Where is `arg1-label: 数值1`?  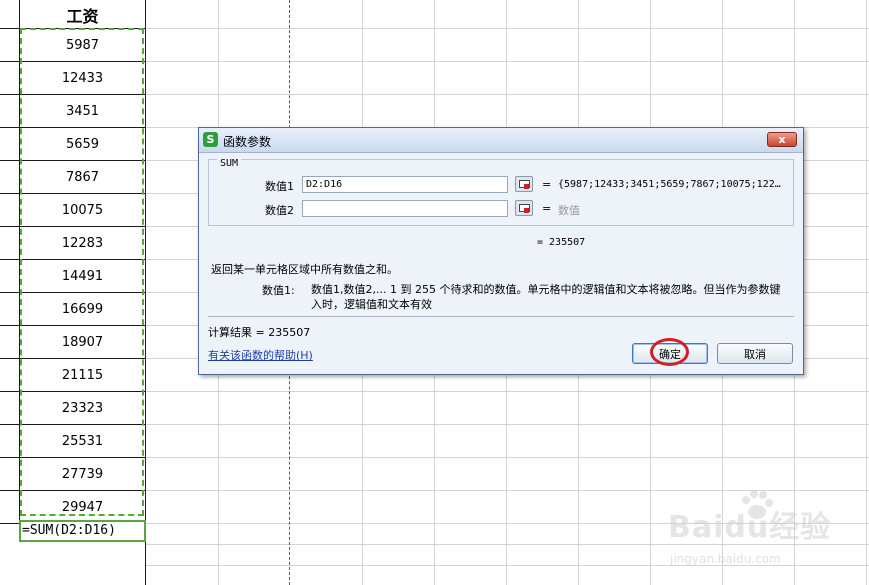 arg1-label: 数值1 is located at coordinates (279, 186).